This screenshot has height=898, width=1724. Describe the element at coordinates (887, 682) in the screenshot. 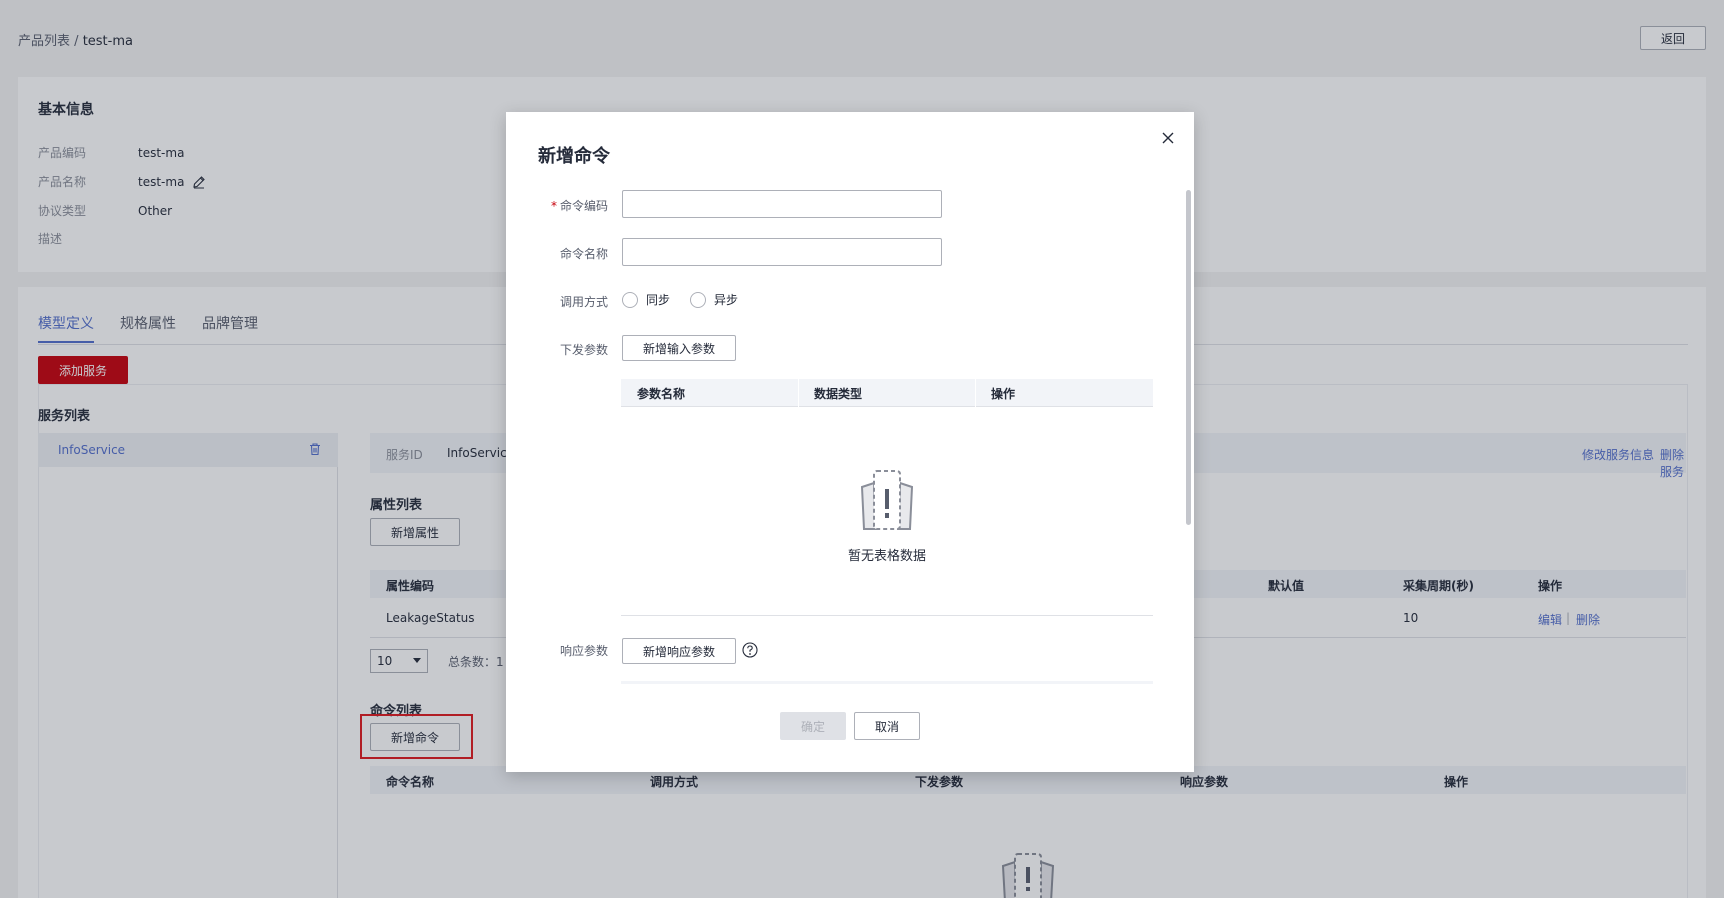

I see `response-table-header-edge` at that location.